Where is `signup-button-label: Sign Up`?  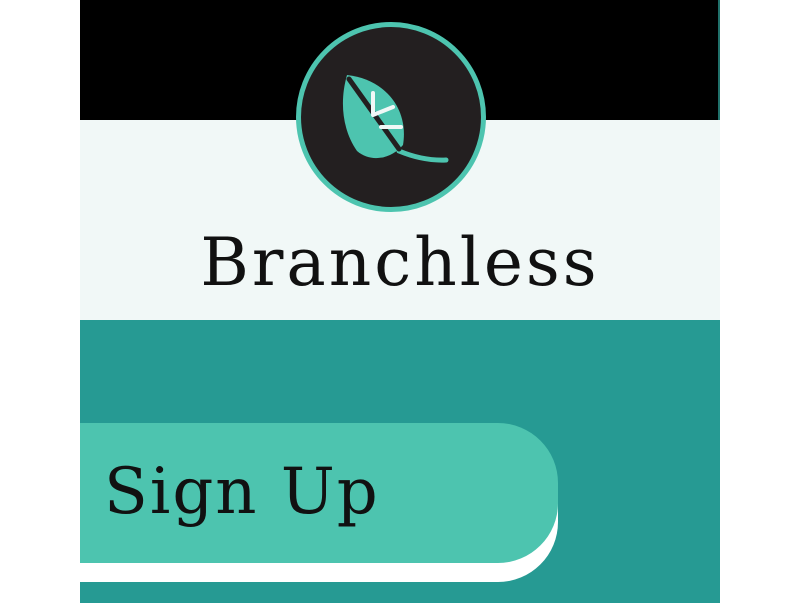 signup-button-label: Sign Up is located at coordinates (242, 492).